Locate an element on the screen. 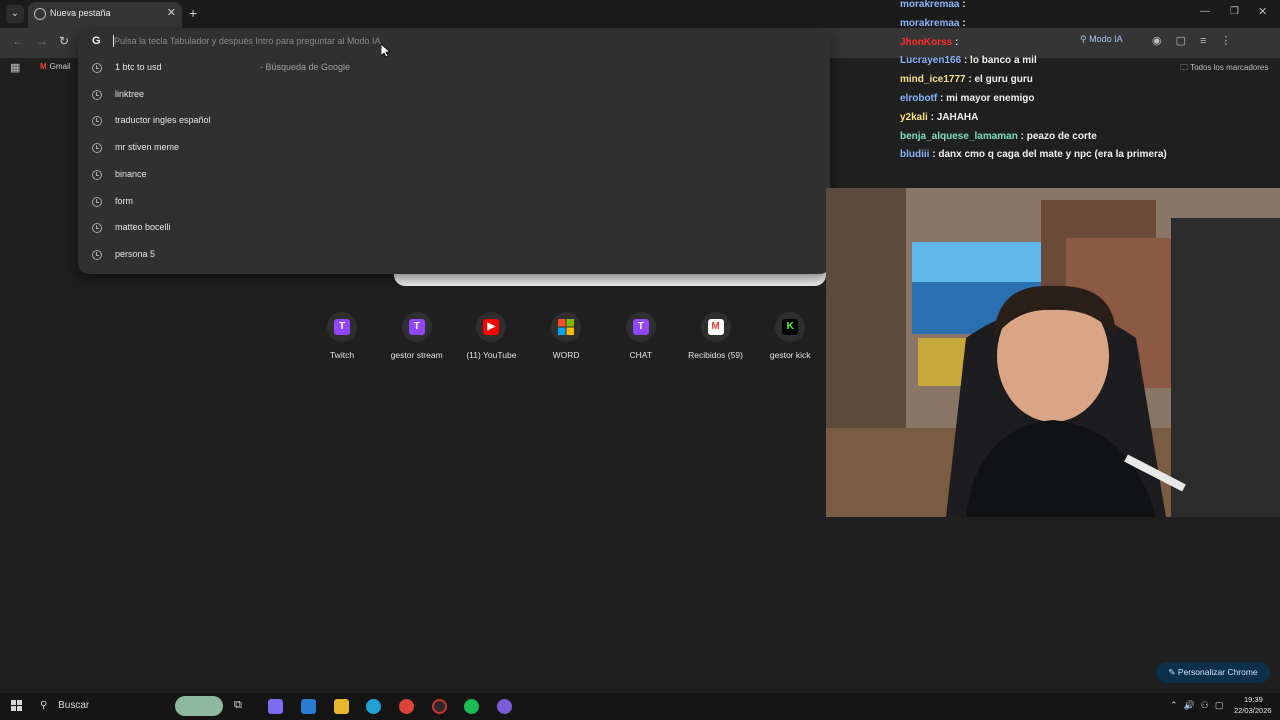  obs-icon is located at coordinates (439, 706).